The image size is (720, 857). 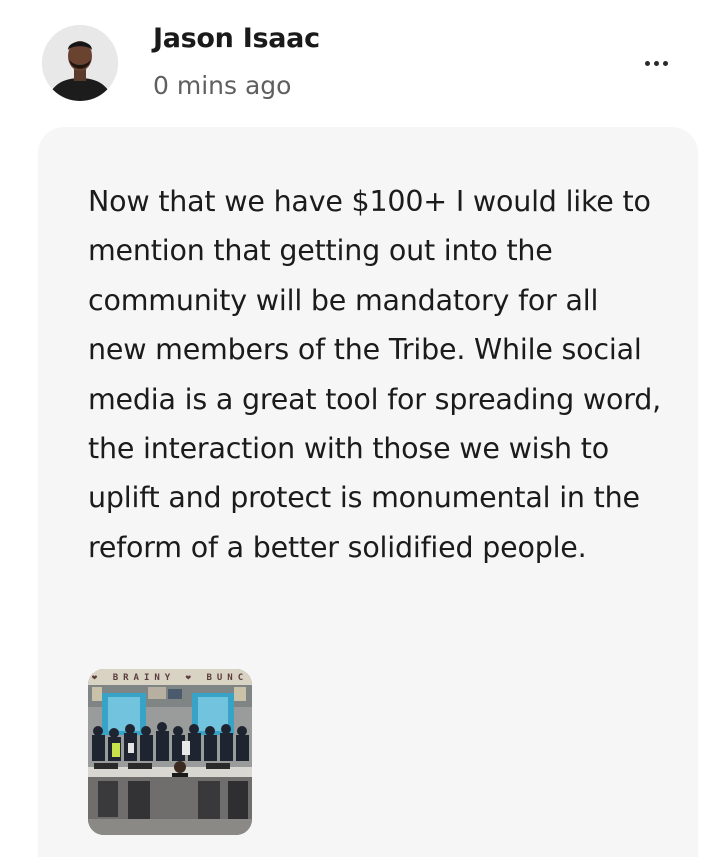 I want to click on more-horizontal-icon, so click(x=647, y=63).